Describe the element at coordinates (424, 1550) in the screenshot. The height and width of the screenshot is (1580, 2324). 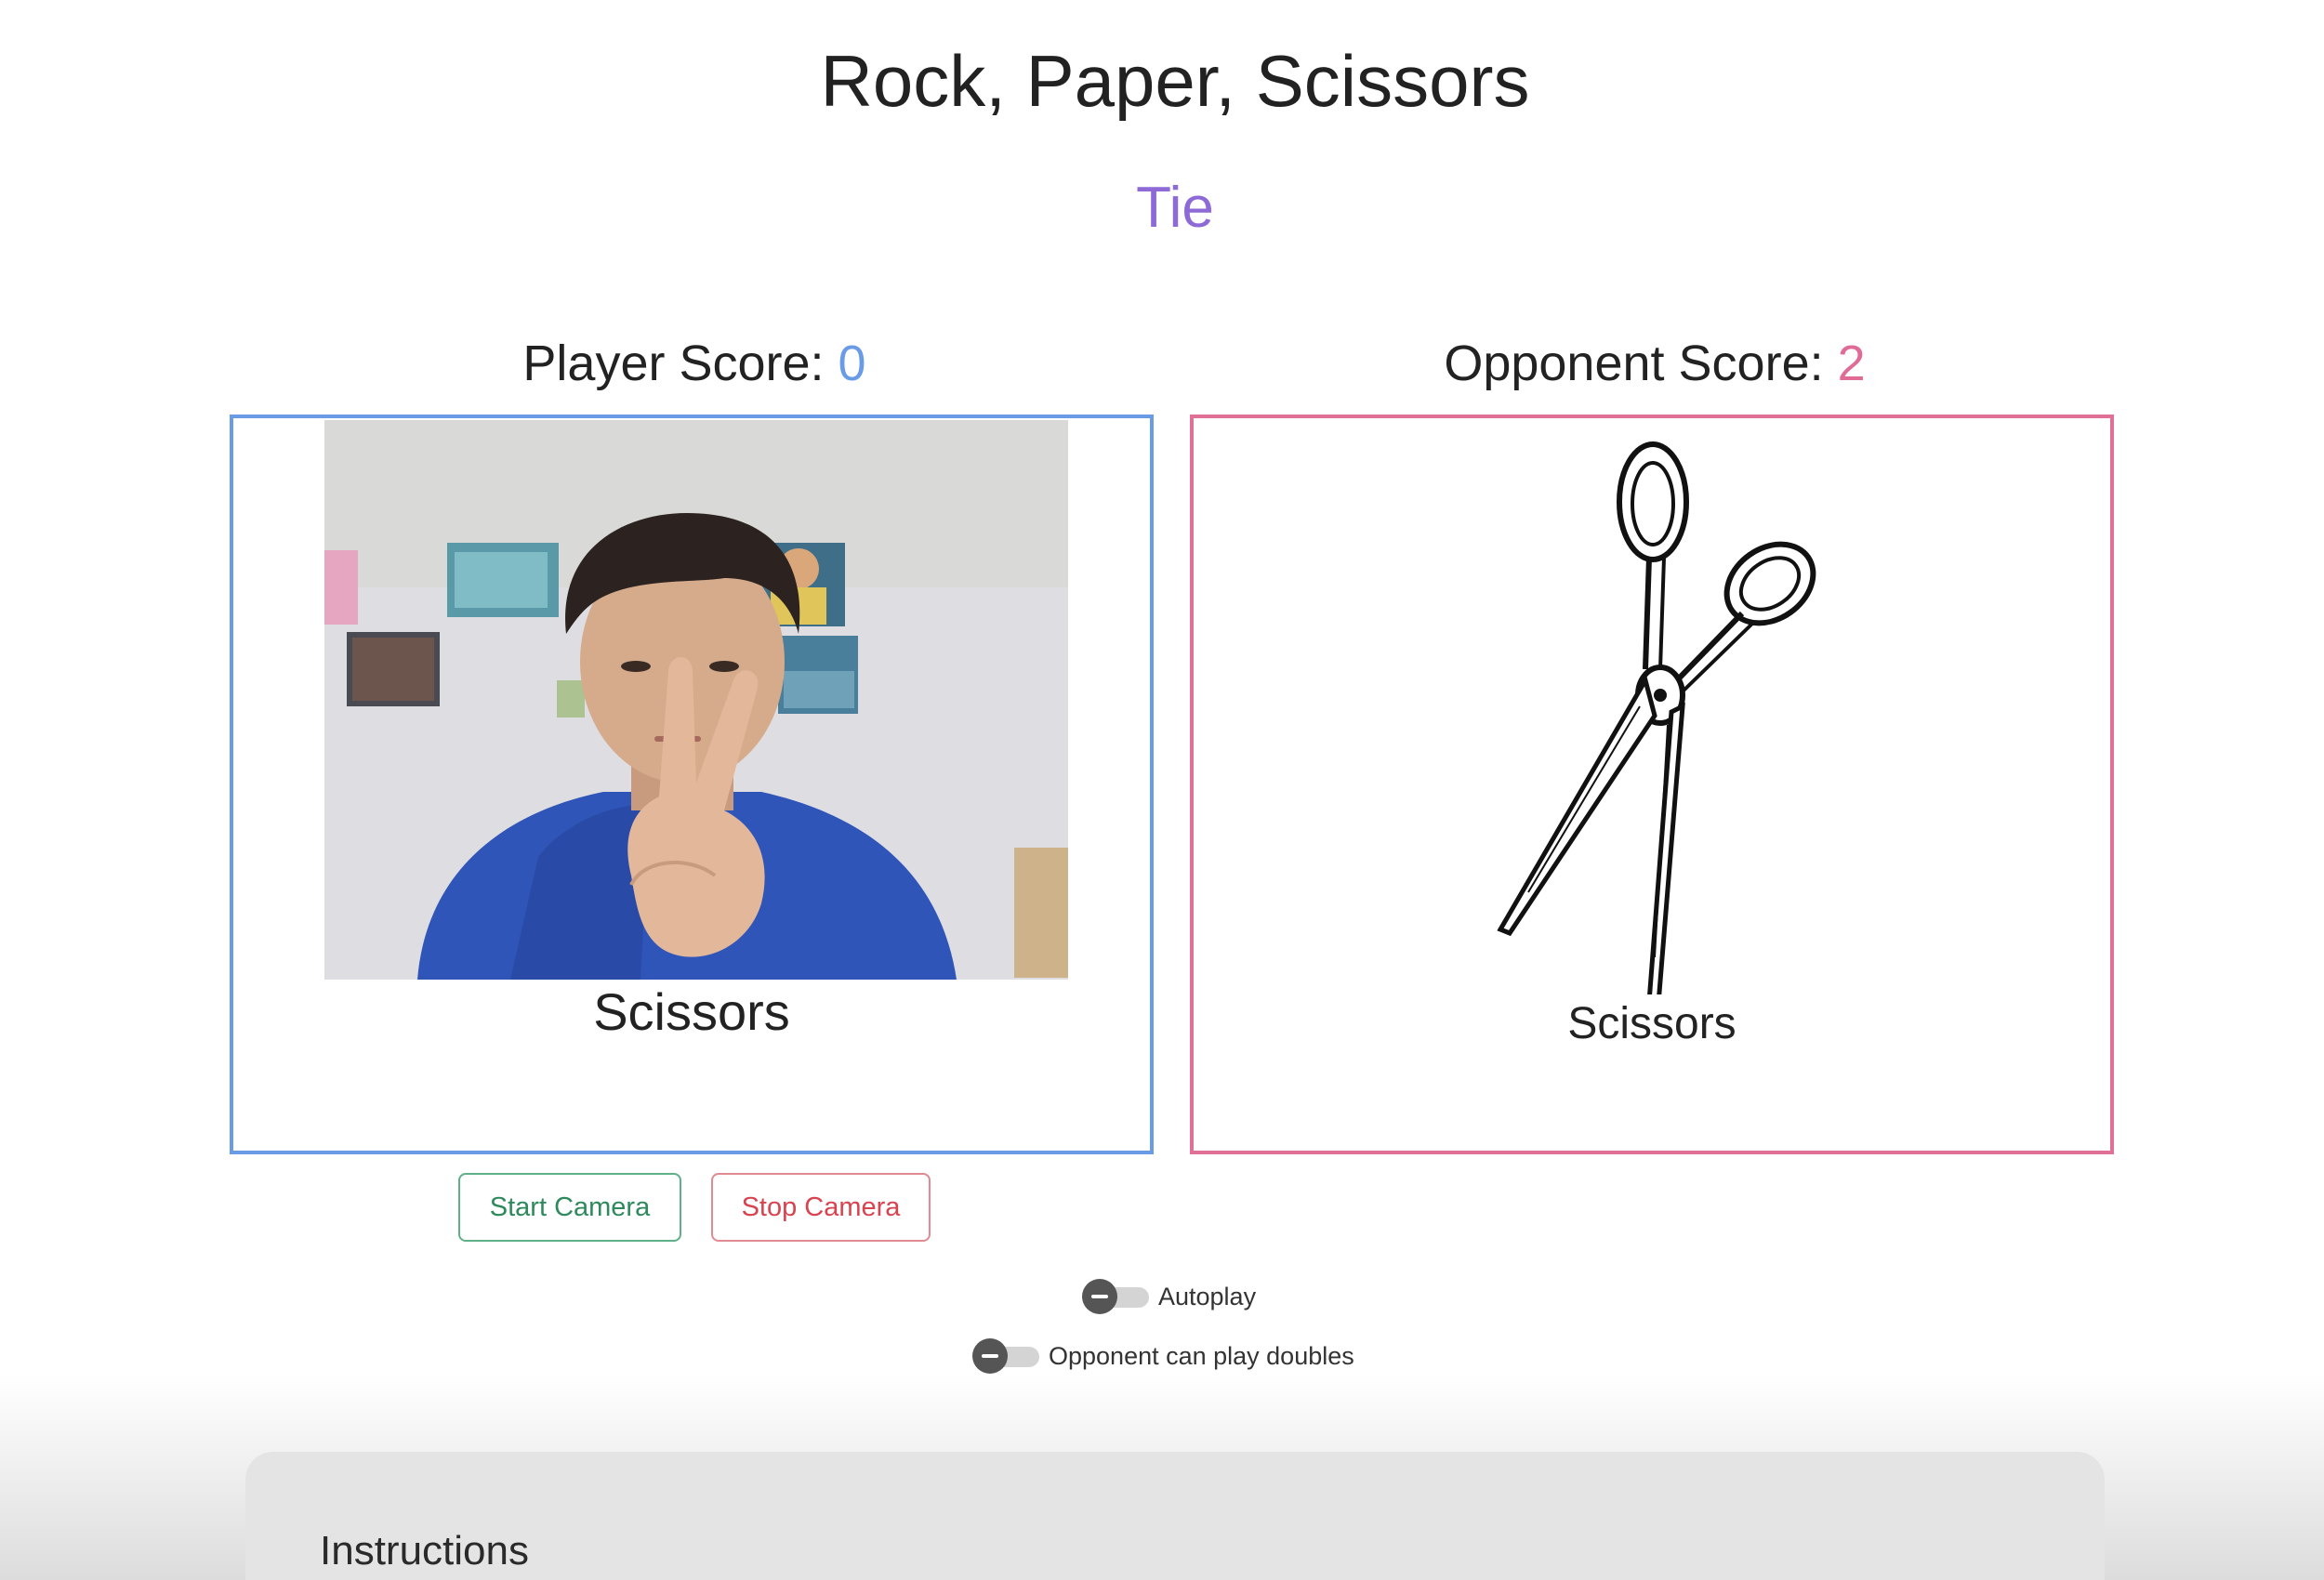
I see `instructions-title: Instructions` at that location.